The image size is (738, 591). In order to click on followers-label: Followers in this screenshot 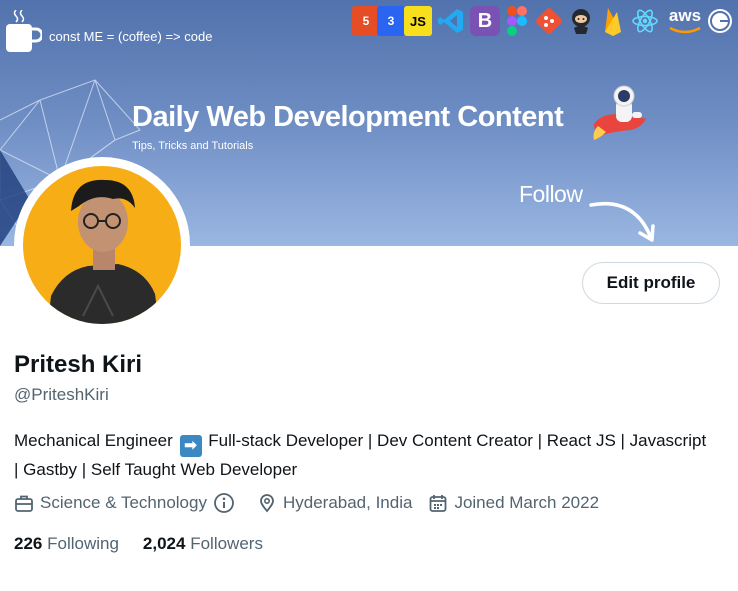, I will do `click(226, 543)`.